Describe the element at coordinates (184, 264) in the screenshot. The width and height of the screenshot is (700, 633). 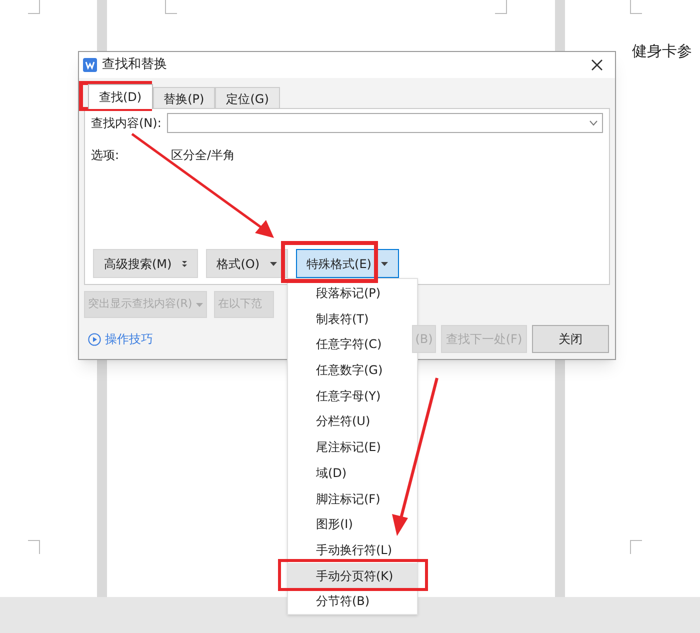
I see `double-caret-icon` at that location.